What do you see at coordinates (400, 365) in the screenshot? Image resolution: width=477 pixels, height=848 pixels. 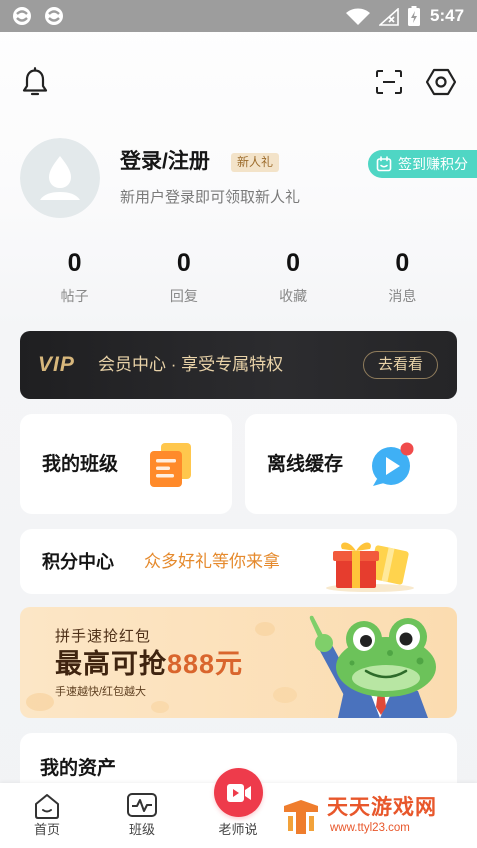 I see `vip-view-button: 去看看` at bounding box center [400, 365].